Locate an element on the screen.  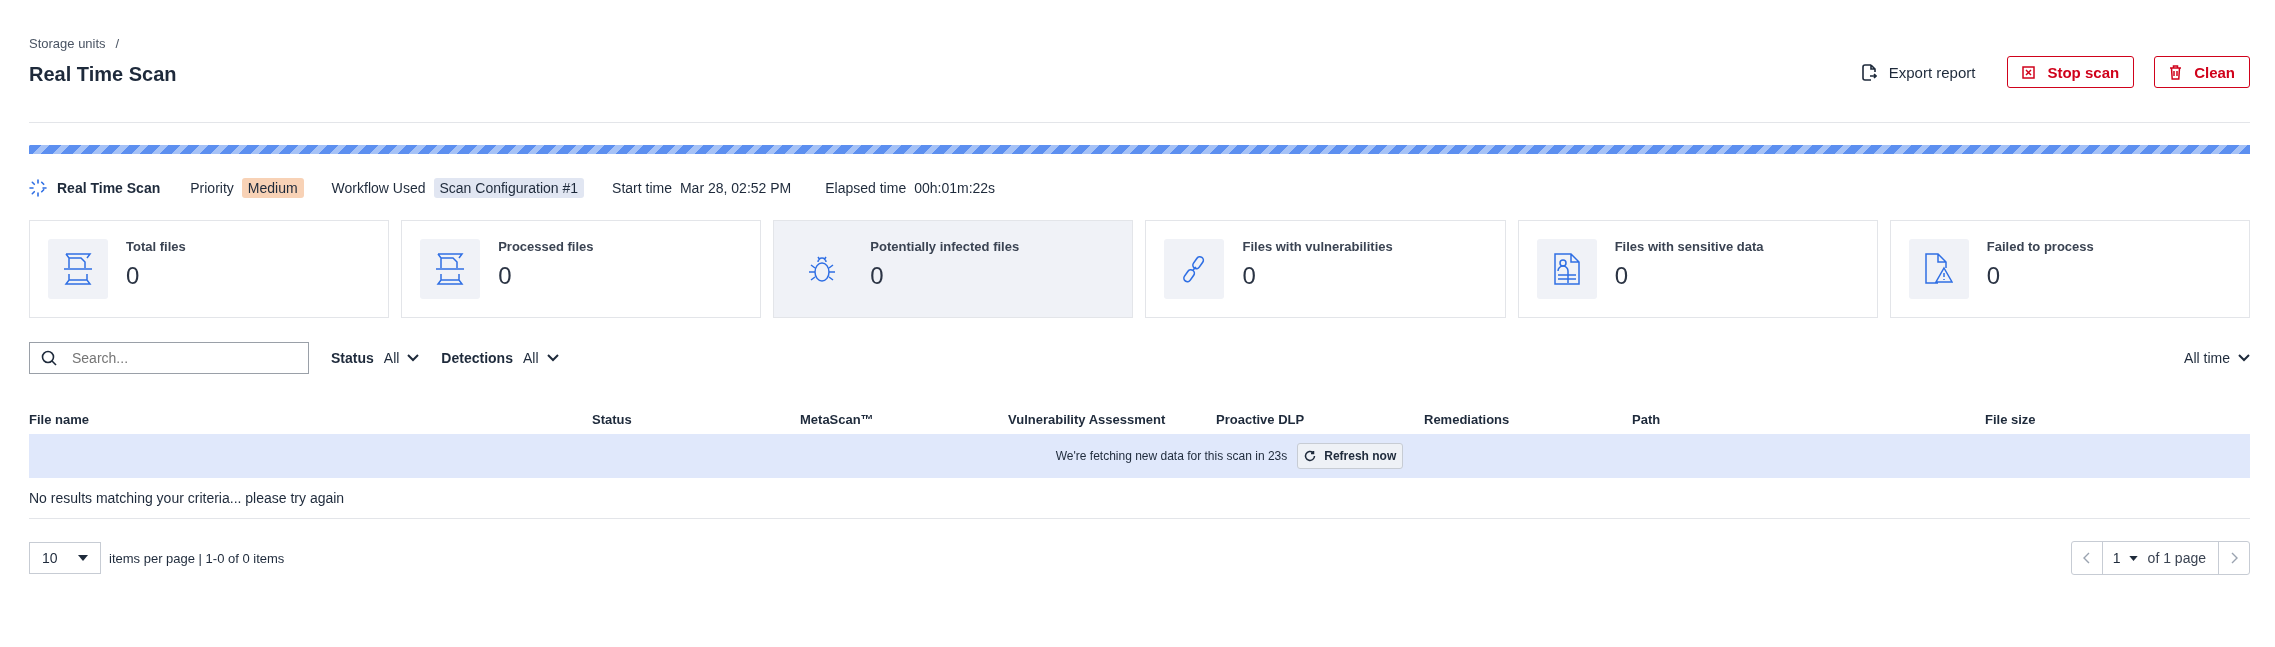
filter-dropdown: Detections All is located at coordinates (500, 358).